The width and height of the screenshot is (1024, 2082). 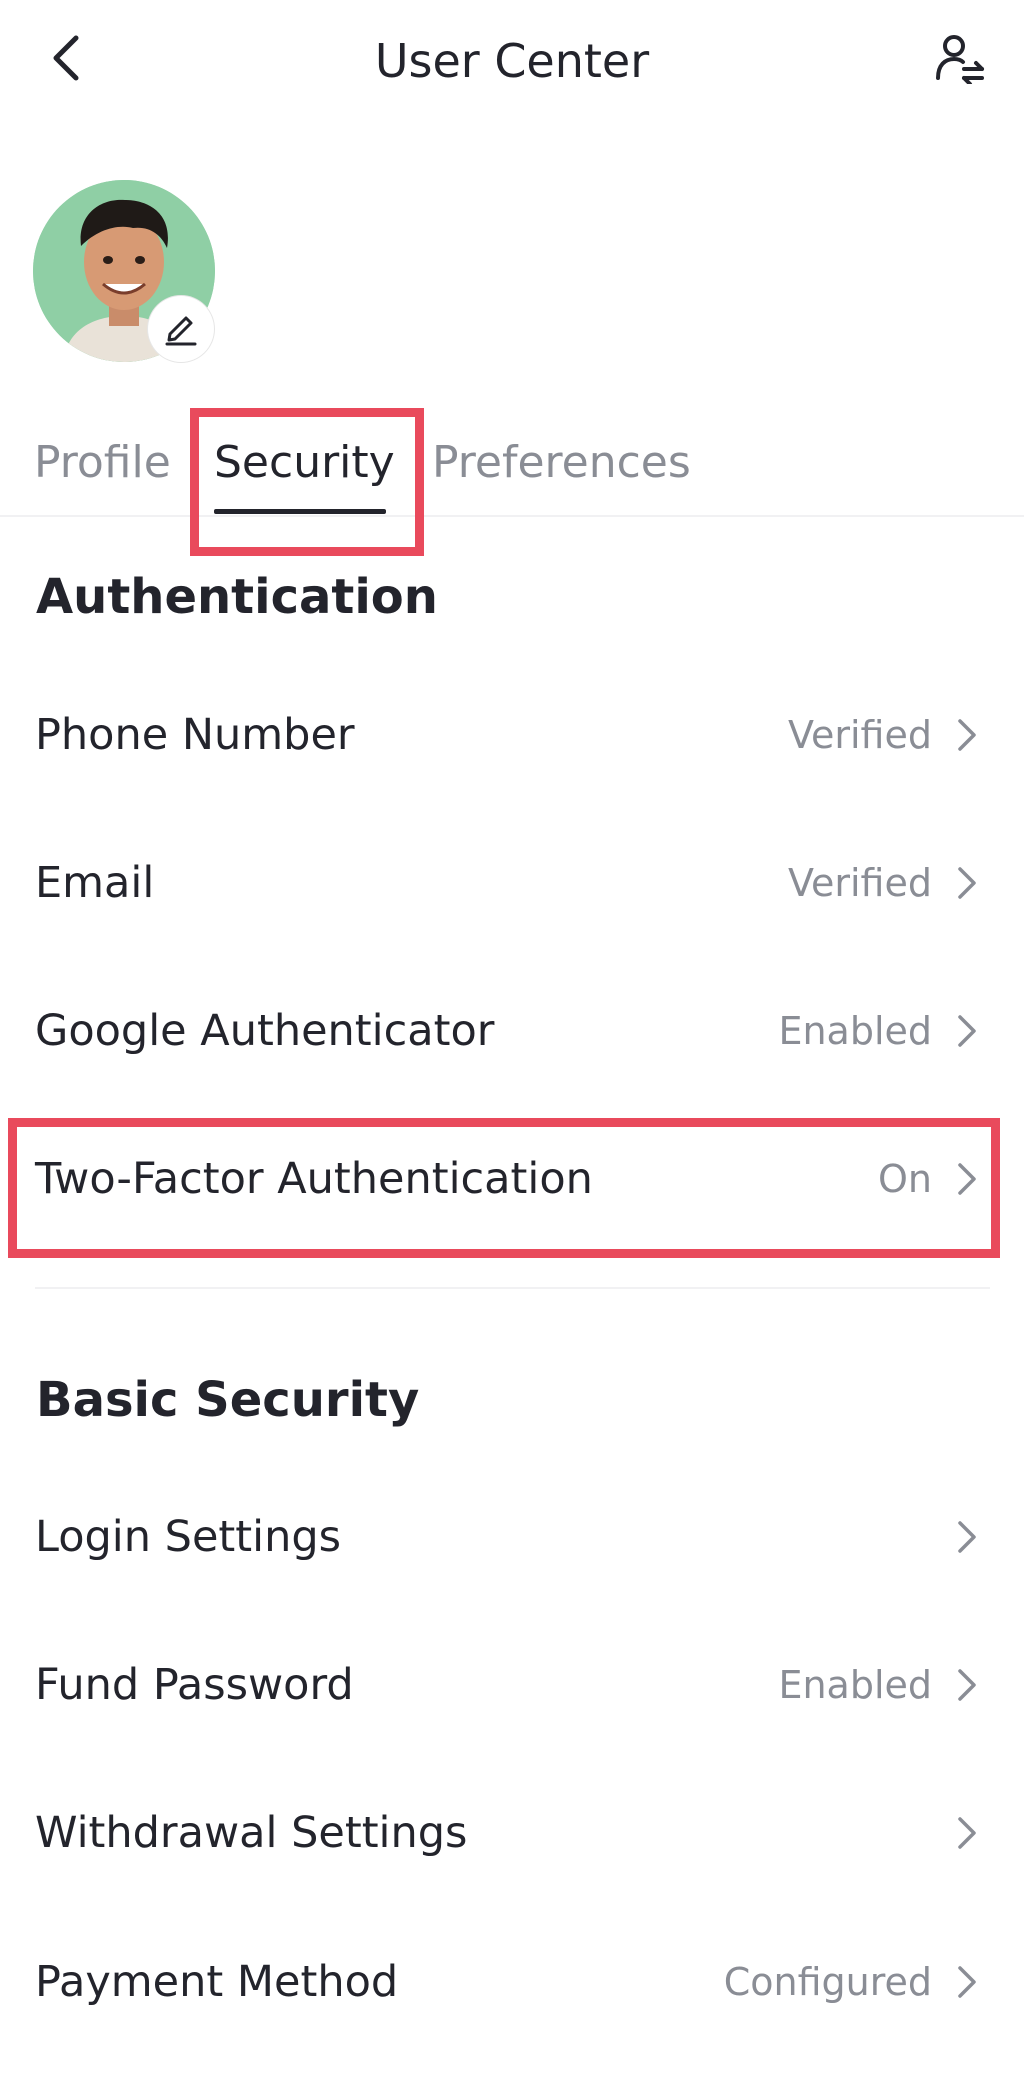 What do you see at coordinates (512, 516) in the screenshot?
I see `tabs-divider` at bounding box center [512, 516].